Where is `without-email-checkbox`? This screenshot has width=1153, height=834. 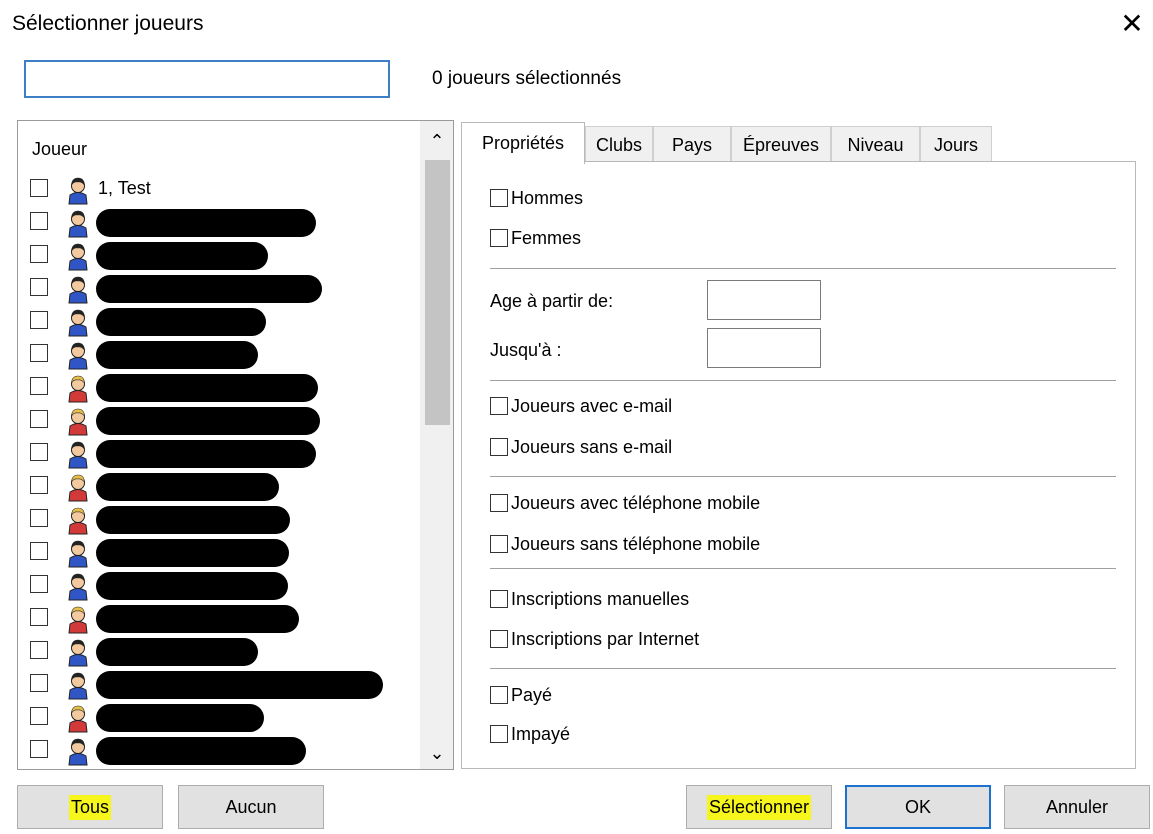 without-email-checkbox is located at coordinates (499, 446).